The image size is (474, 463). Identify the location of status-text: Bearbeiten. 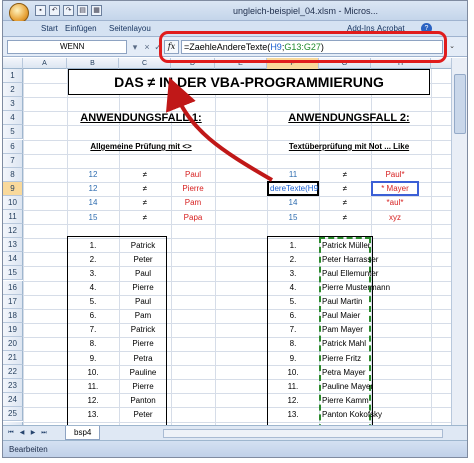
(28, 449).